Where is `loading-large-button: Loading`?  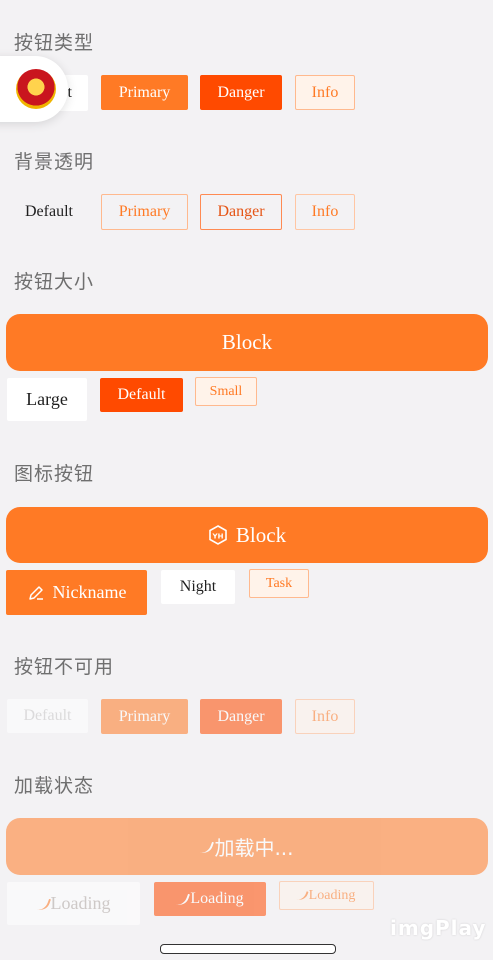
loading-large-button: Loading is located at coordinates (73, 903).